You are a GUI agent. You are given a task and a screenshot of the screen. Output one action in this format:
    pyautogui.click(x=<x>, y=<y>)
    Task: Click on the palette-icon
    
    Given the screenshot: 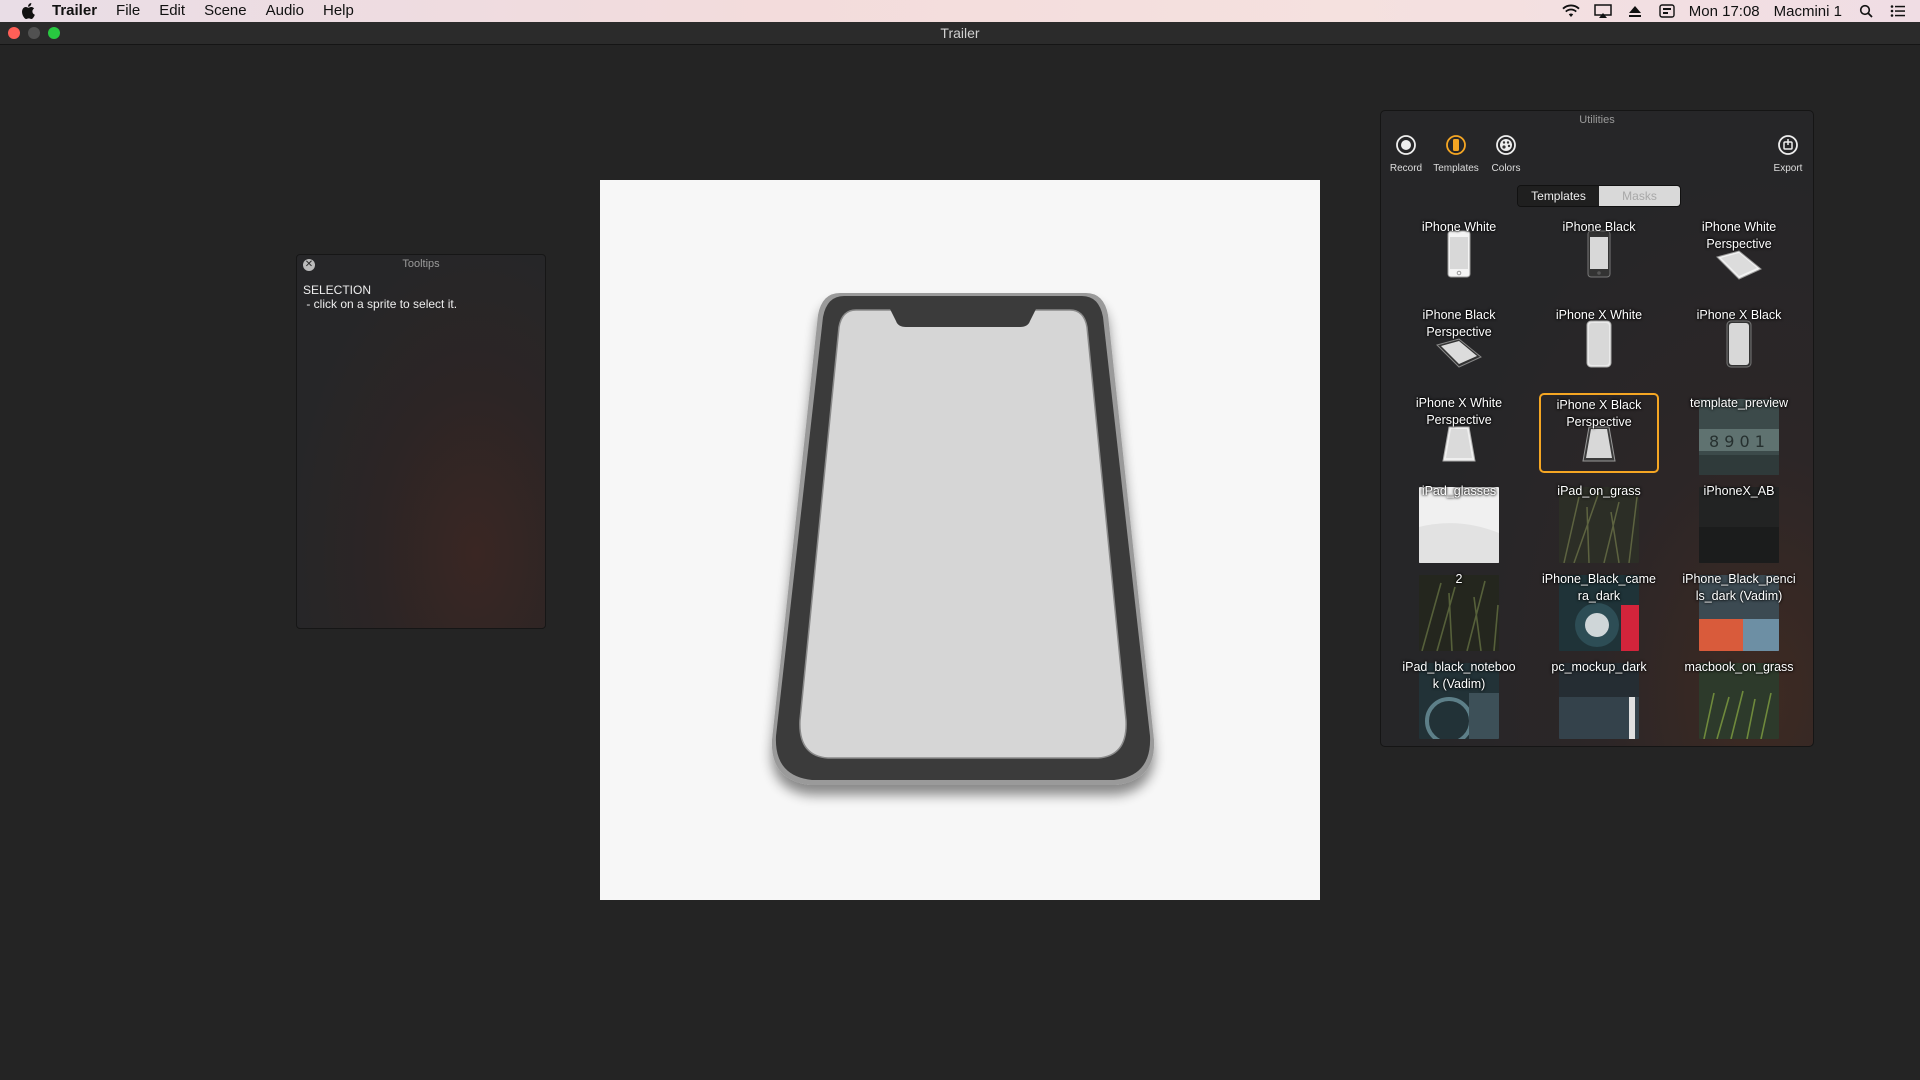 What is the action you would take?
    pyautogui.click(x=1506, y=145)
    